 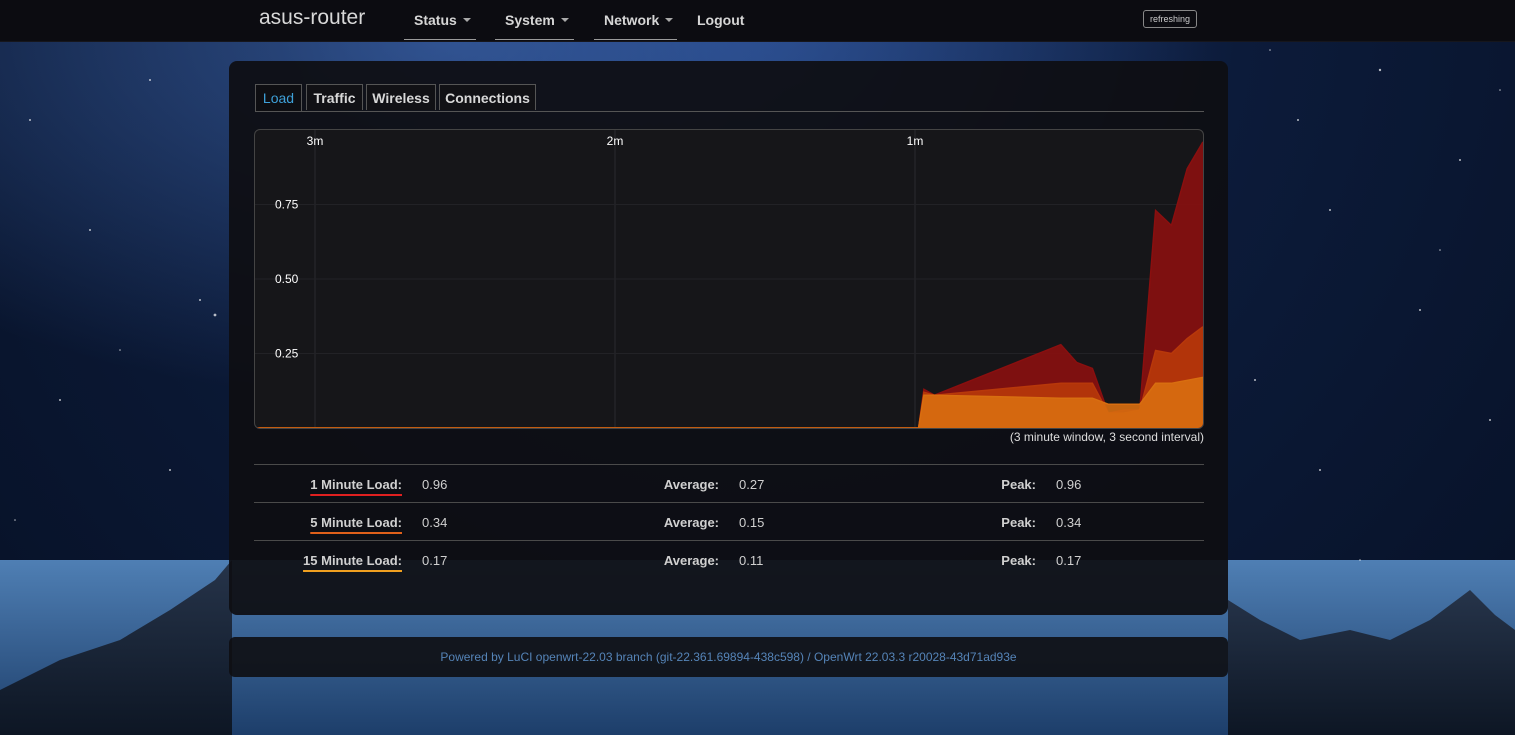 I want to click on load-1min-peak: 0.96, so click(x=1069, y=484).